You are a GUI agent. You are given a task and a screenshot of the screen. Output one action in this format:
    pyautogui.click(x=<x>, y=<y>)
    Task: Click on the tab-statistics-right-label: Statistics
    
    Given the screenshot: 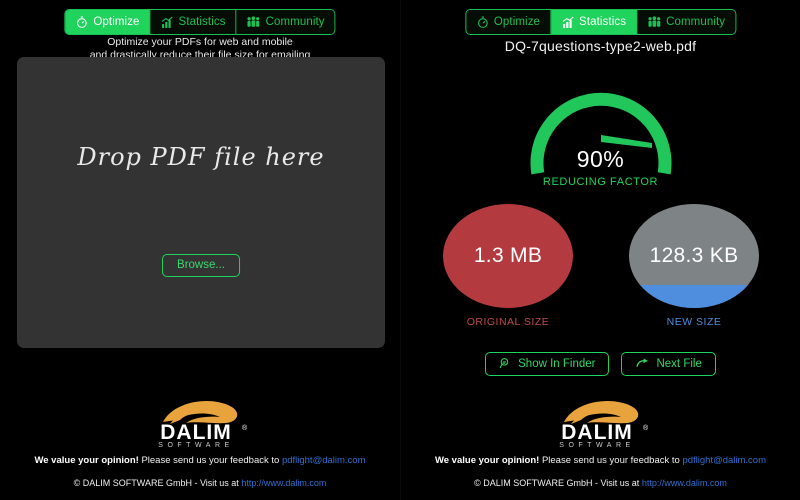 What is the action you would take?
    pyautogui.click(x=603, y=22)
    